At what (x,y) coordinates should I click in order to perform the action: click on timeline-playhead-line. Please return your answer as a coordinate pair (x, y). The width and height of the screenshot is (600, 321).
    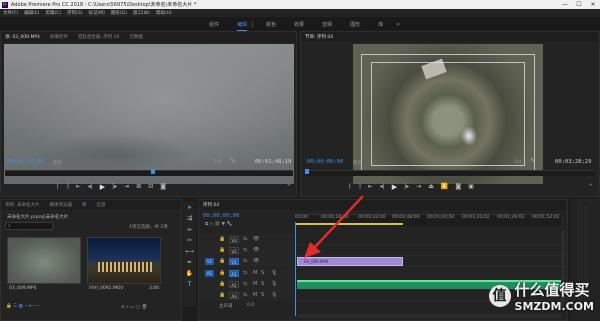
    Looking at the image, I should click on (295, 269).